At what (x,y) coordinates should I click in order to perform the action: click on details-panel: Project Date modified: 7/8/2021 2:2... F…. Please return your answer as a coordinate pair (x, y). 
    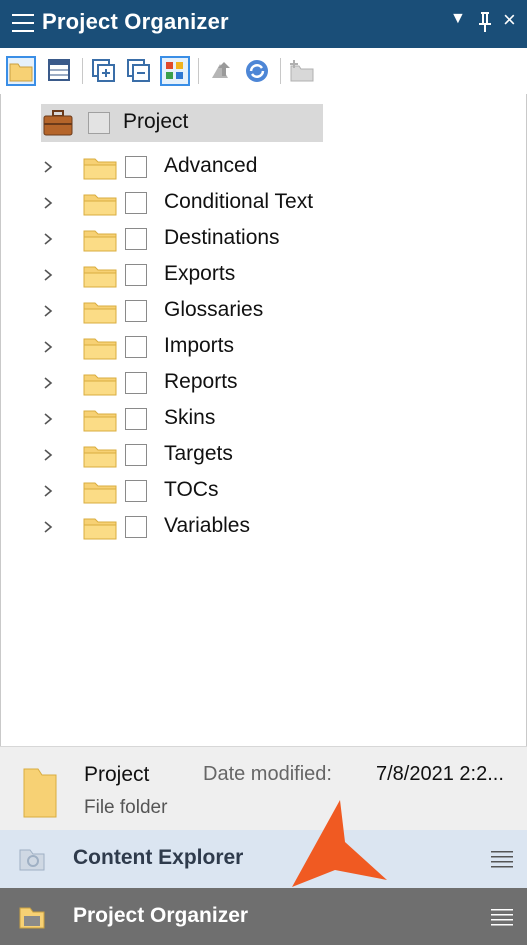
    Looking at the image, I should click on (263, 788).